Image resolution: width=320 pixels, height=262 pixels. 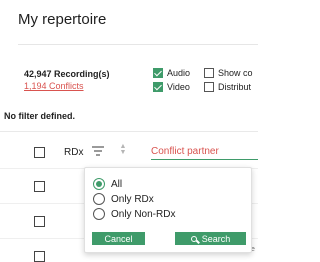 I want to click on radio-option-only-rdx: Only RDx, so click(x=123, y=199).